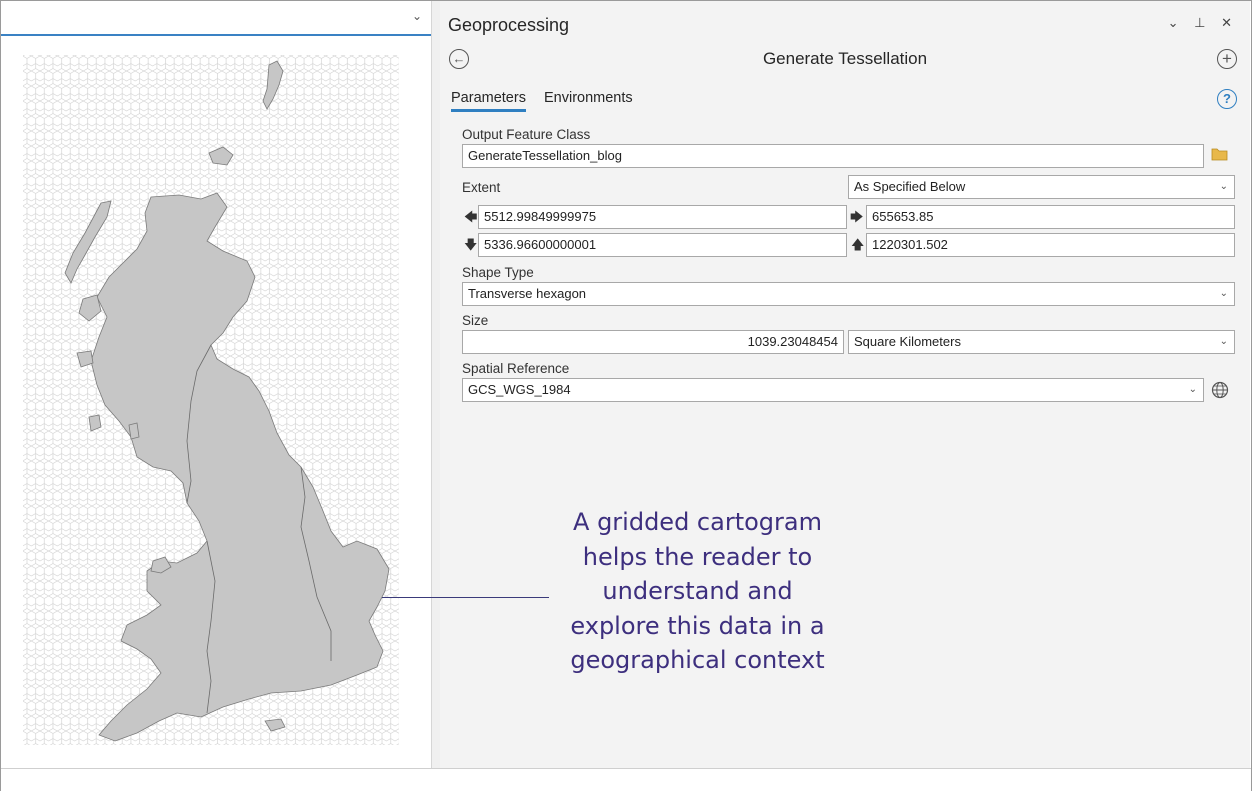  Describe the element at coordinates (216, 18) in the screenshot. I see `map-header: ⌄` at that location.